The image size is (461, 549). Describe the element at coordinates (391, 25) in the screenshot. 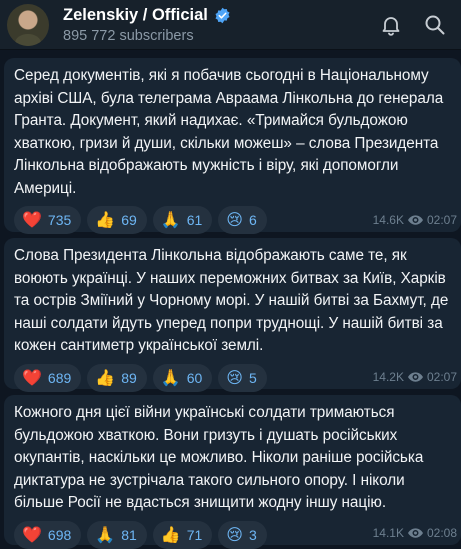

I see `bell-icon` at that location.